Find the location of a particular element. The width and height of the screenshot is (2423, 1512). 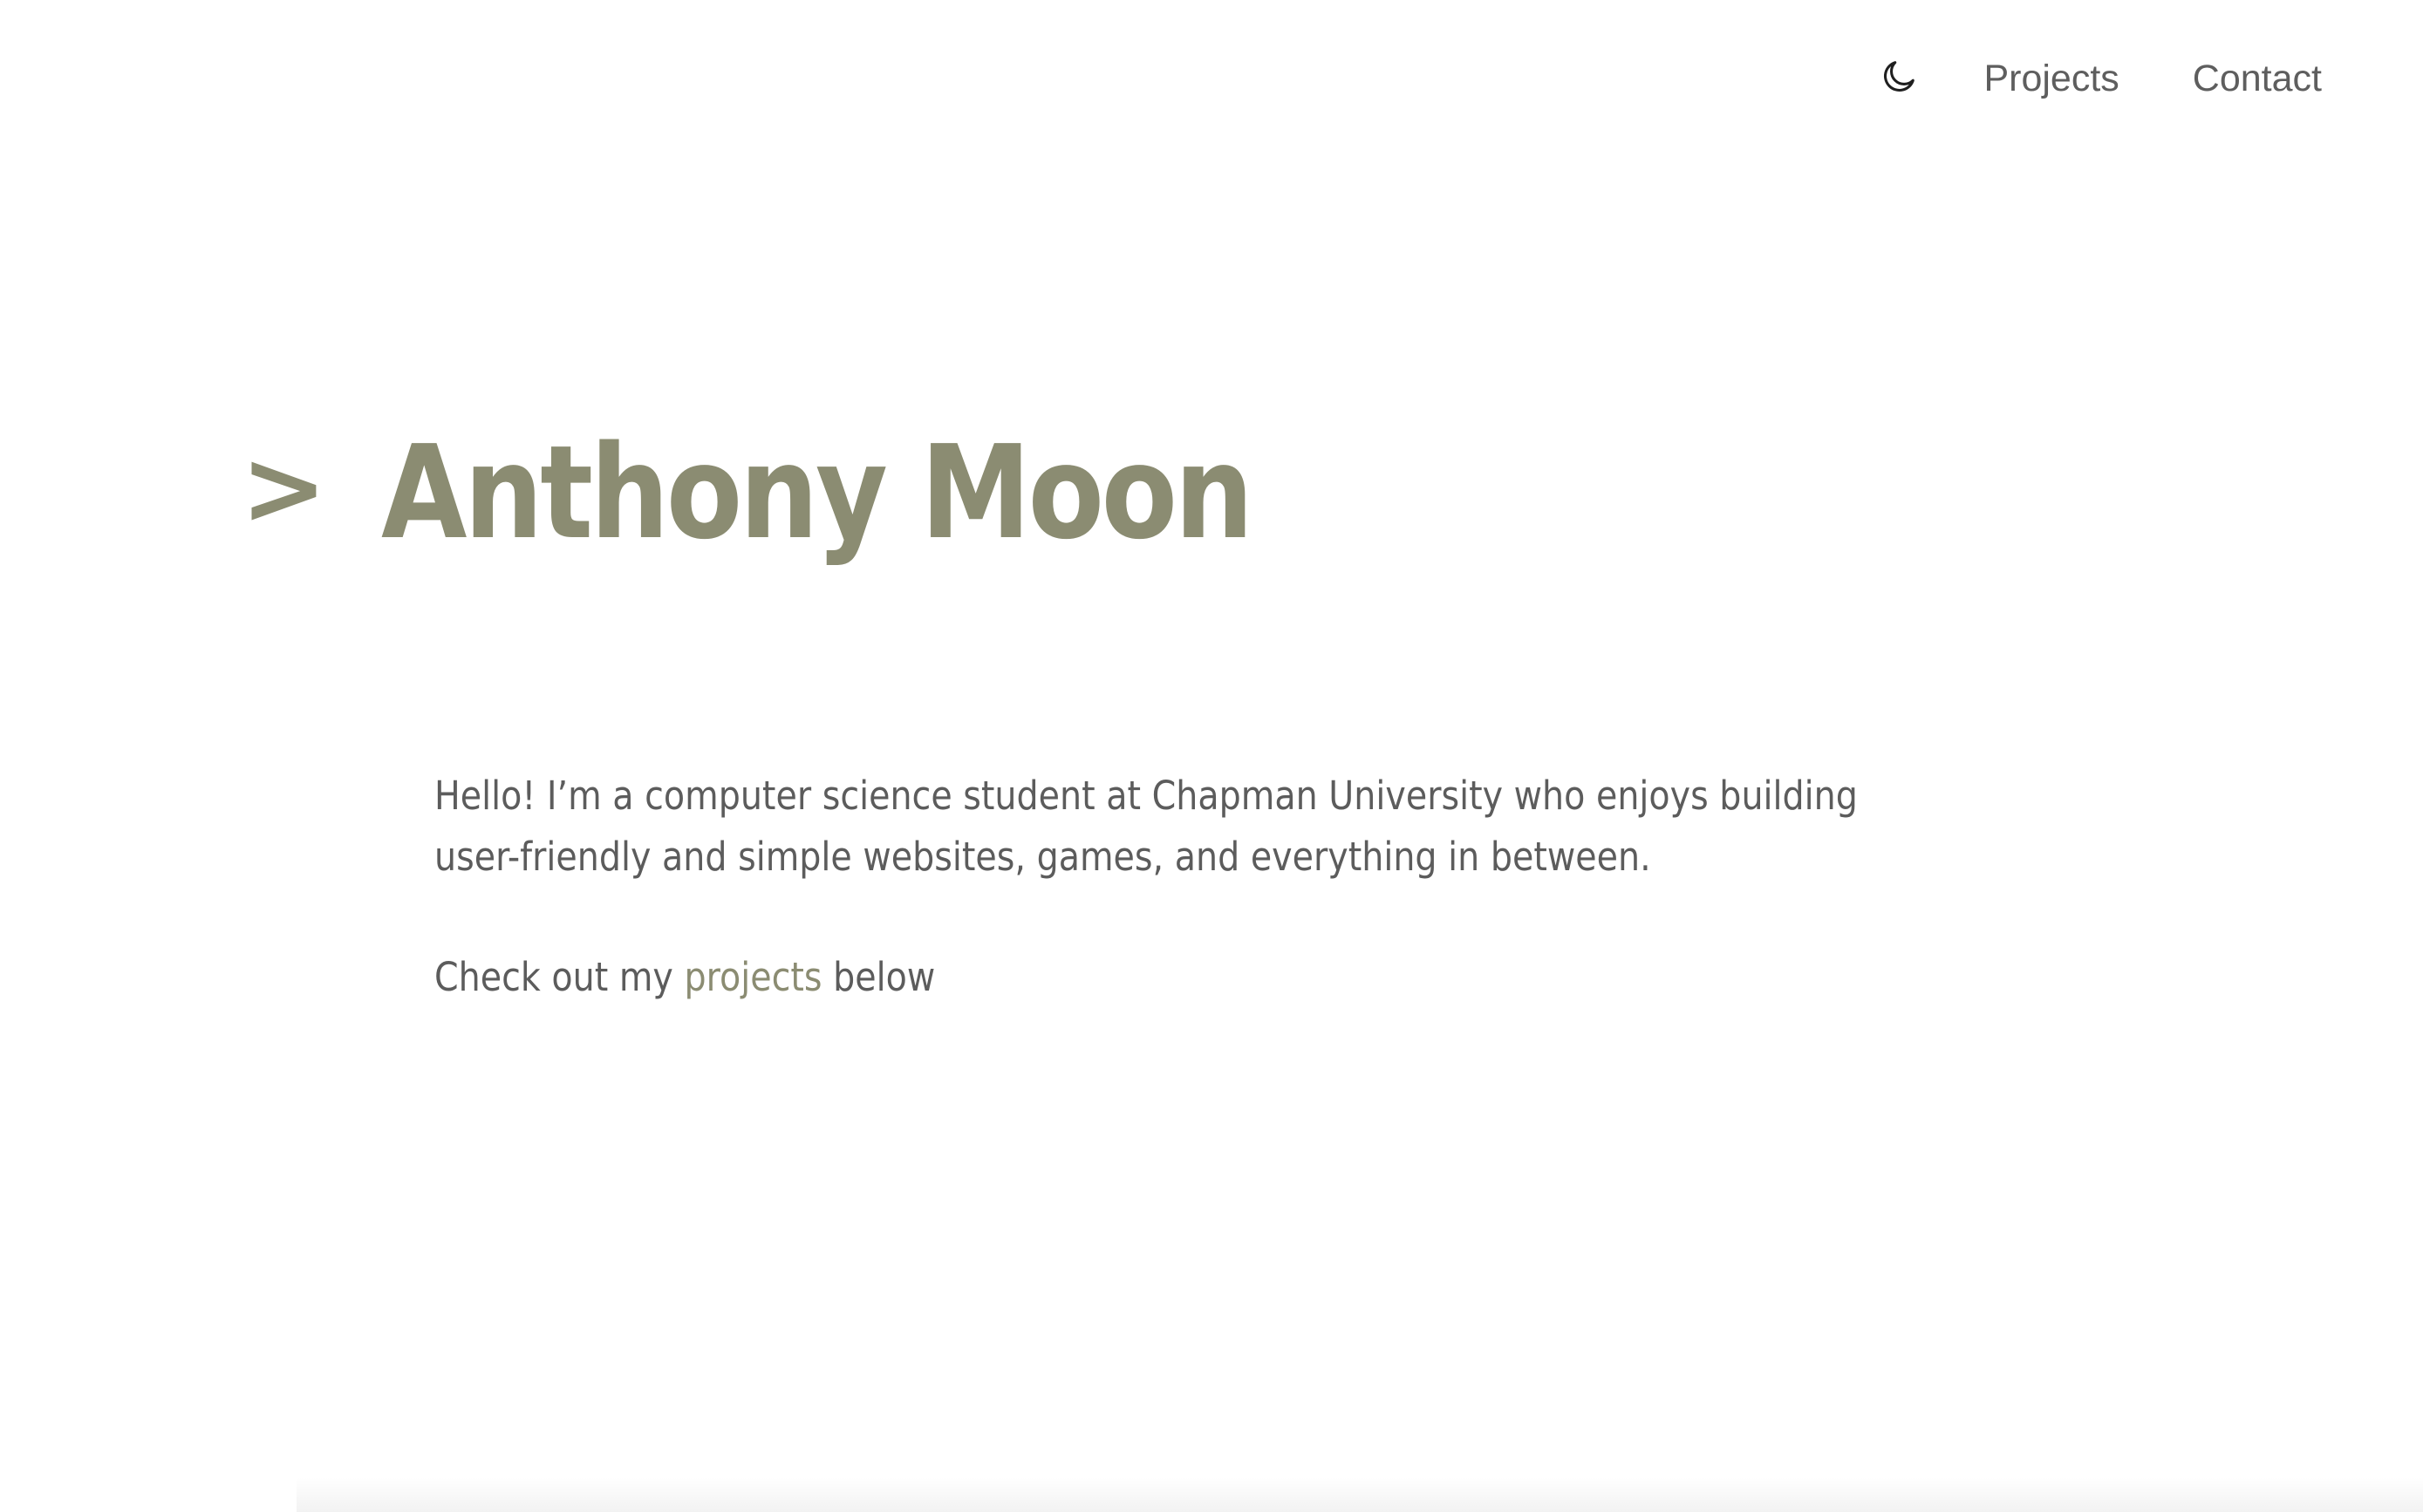

nav-link-projects: Projects is located at coordinates (2051, 79).